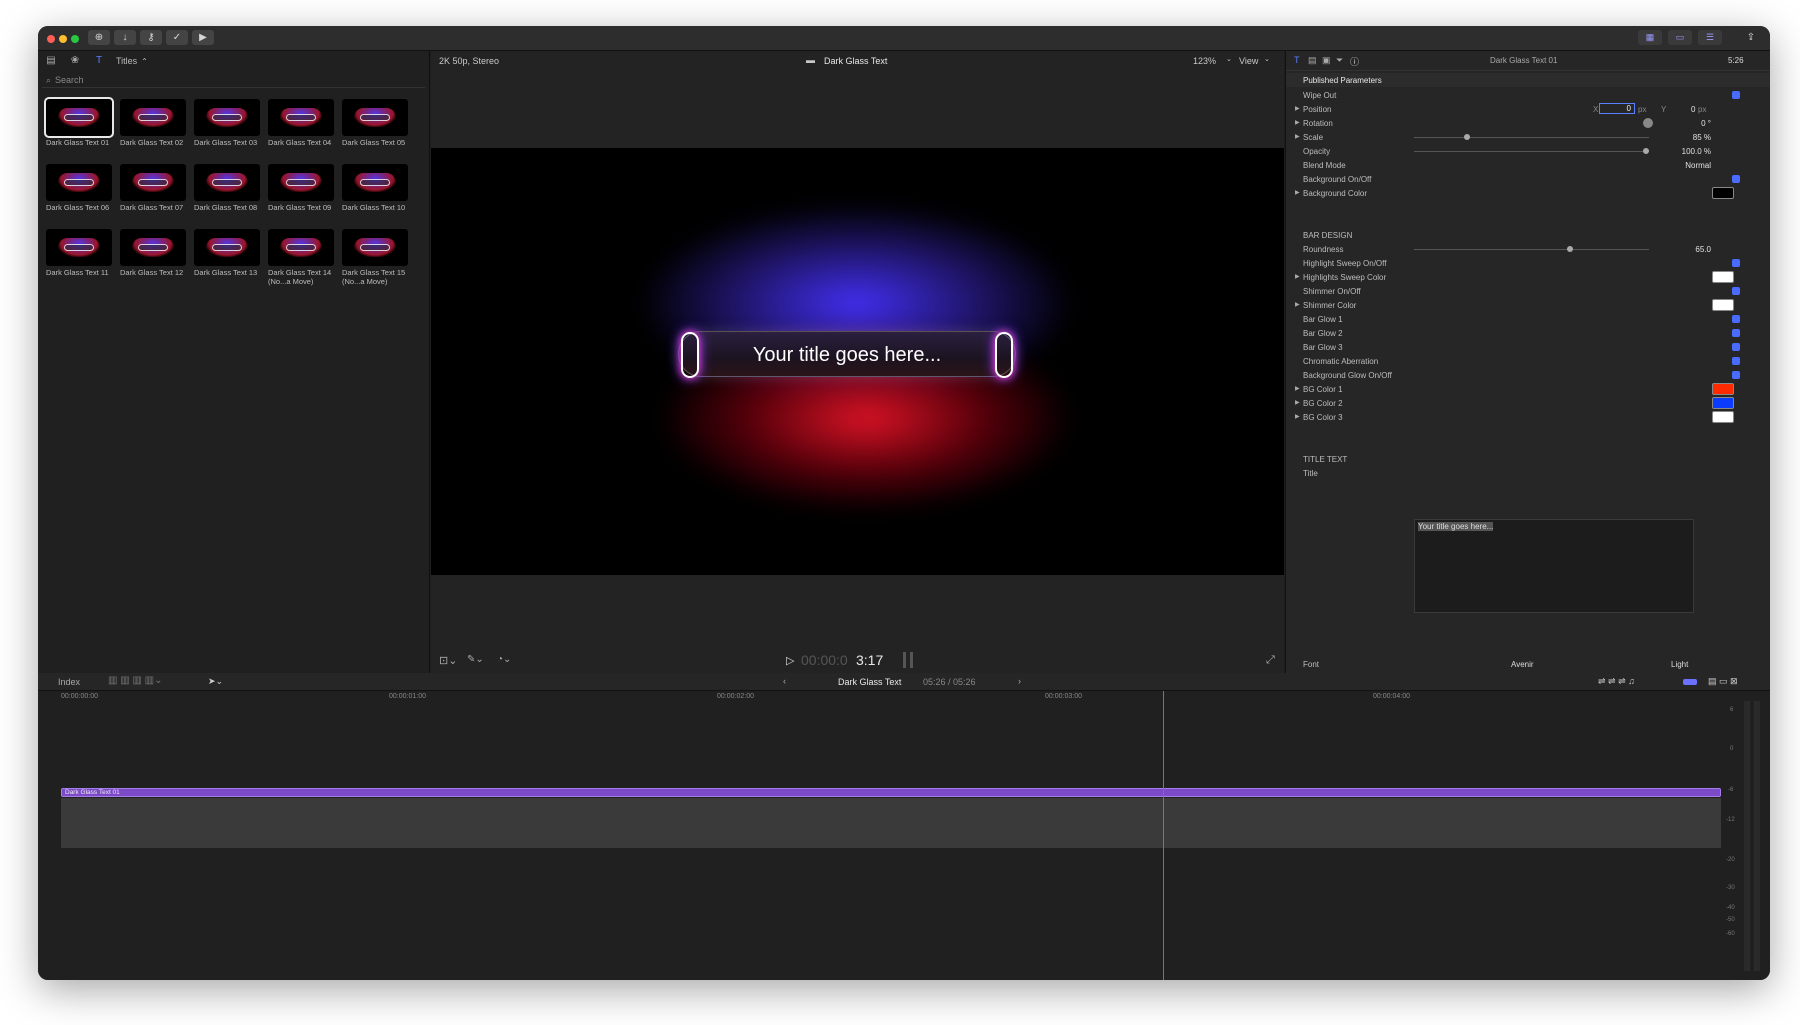 The image size is (1800, 1025). I want to click on rotation-value: 0 °, so click(1706, 123).